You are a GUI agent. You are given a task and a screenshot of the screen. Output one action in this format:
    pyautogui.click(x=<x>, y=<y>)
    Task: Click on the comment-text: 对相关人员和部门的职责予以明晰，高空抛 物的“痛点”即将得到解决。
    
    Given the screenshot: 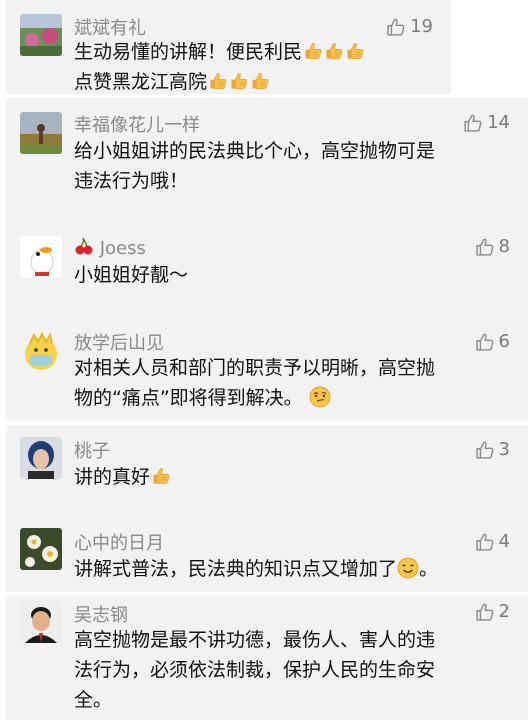 What is the action you would take?
    pyautogui.click(x=254, y=383)
    